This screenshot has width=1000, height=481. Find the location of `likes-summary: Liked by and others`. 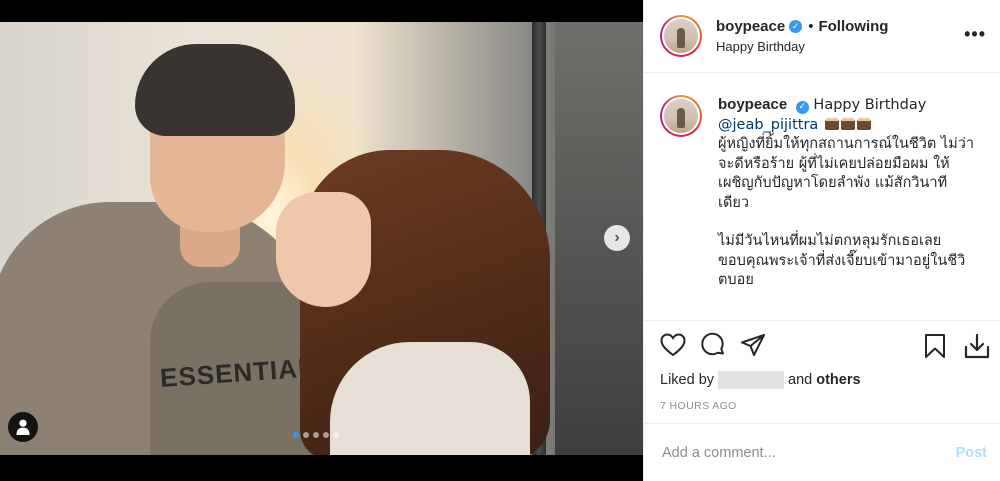

likes-summary: Liked by and others is located at coordinates (760, 380).